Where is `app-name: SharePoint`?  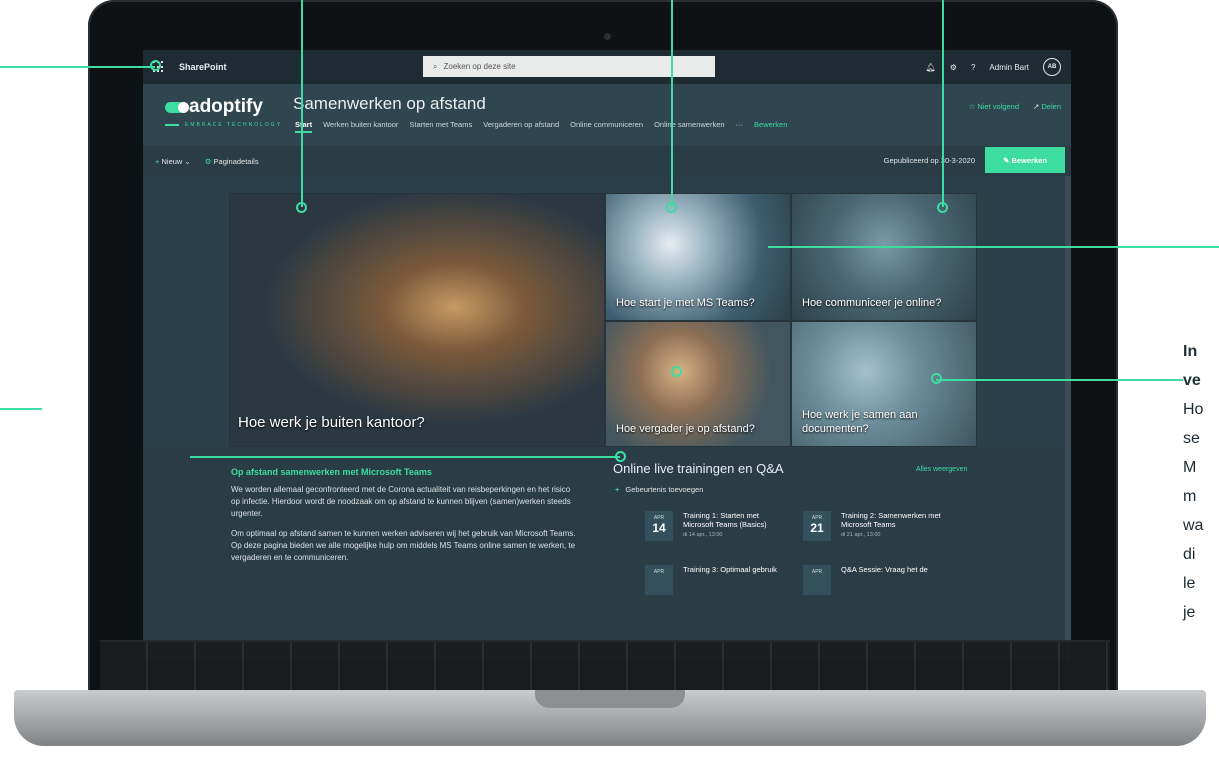
app-name: SharePoint is located at coordinates (203, 67).